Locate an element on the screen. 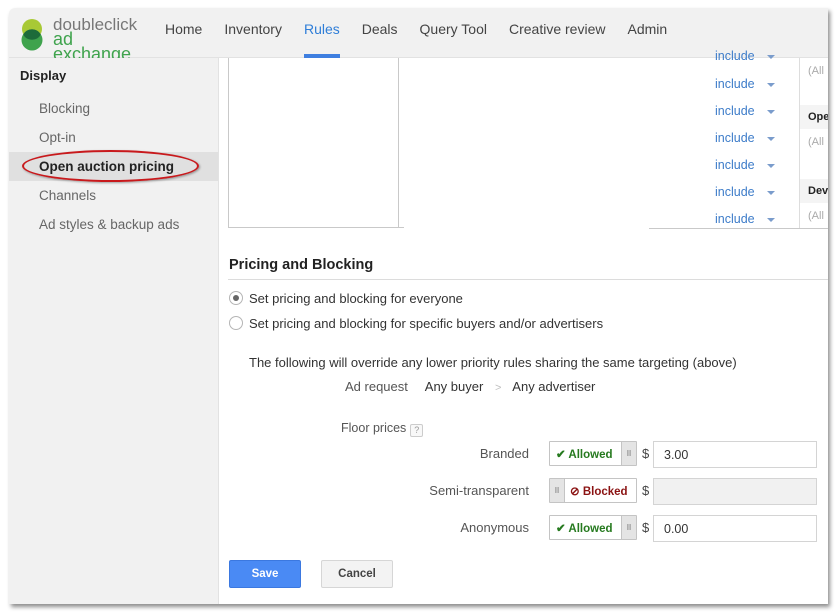 This screenshot has height=615, width=839. price-row-anonymous: Anonymous ✔ Allowed II $ is located at coordinates (568, 528).